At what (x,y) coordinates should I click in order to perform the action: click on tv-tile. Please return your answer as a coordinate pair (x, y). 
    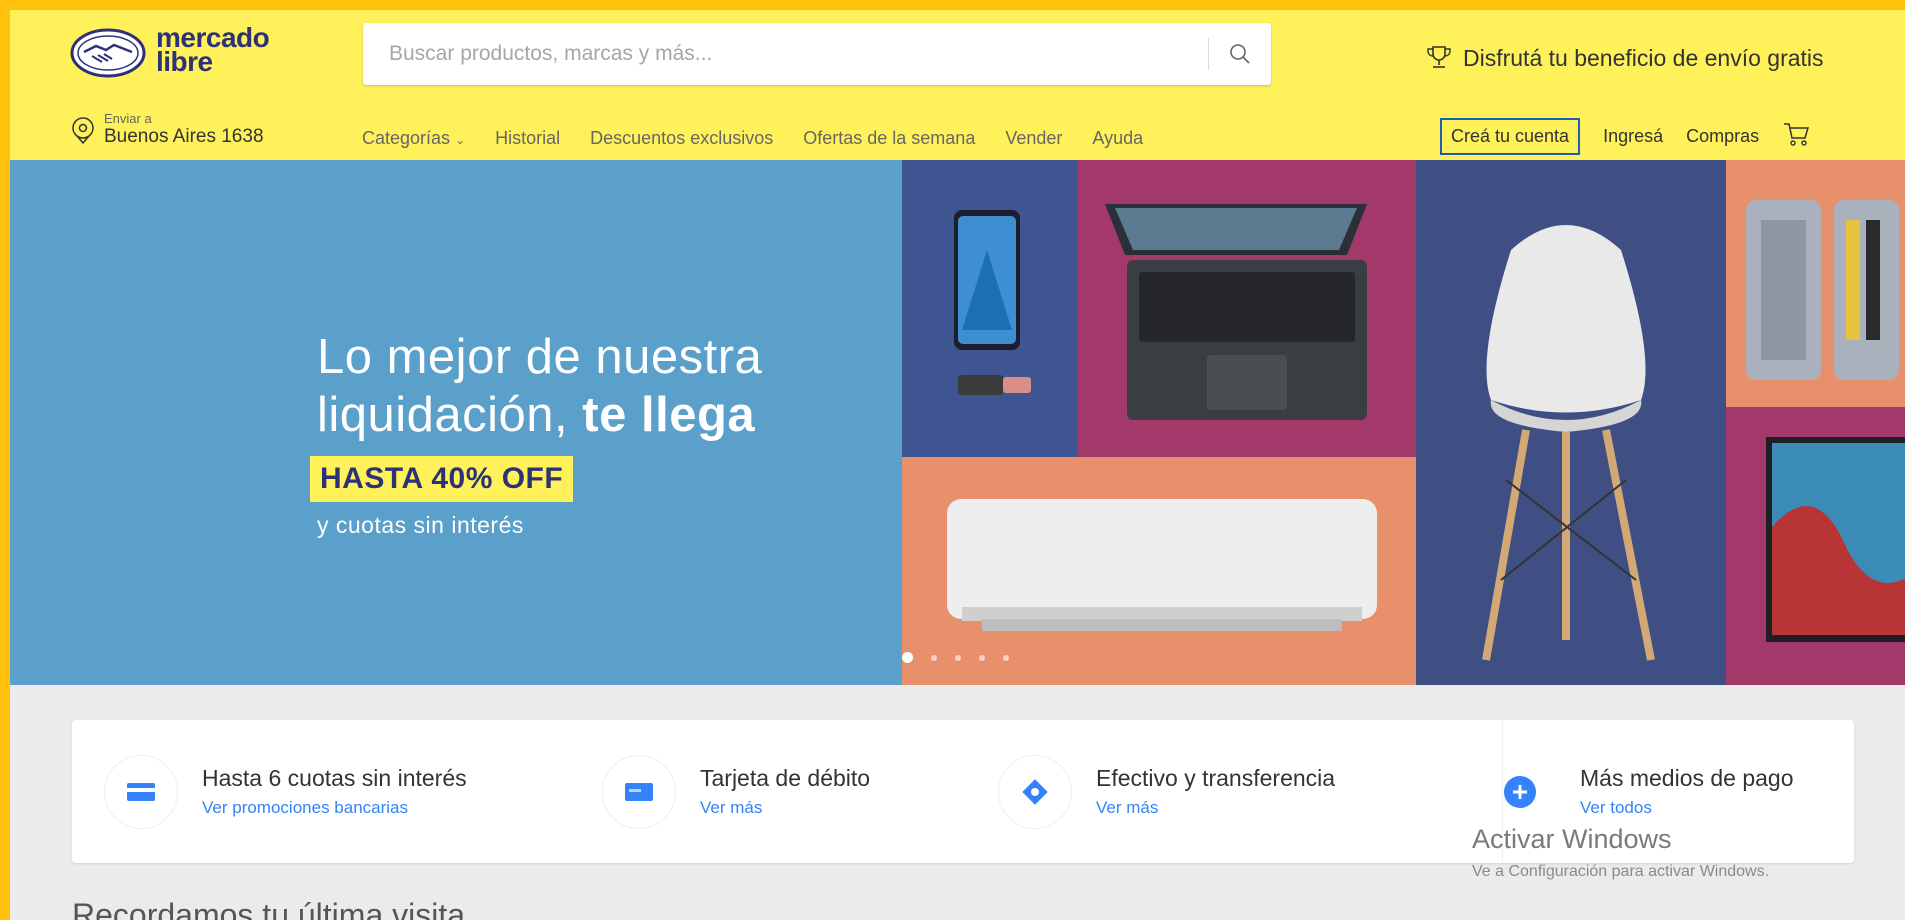
    Looking at the image, I should click on (1815, 546).